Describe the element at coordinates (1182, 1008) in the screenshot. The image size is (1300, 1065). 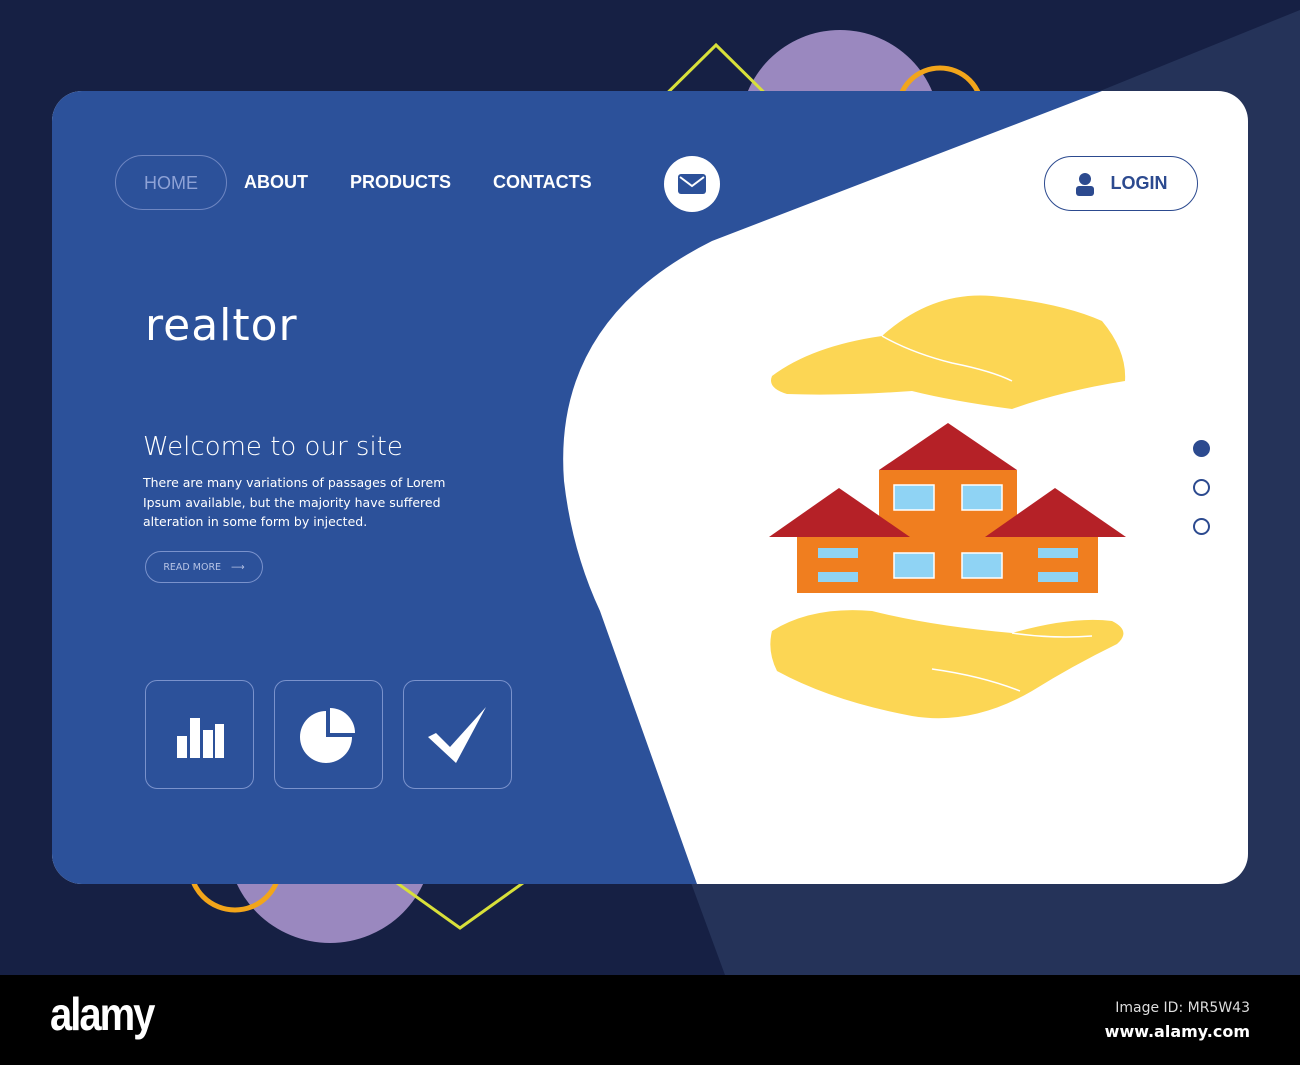
I see `image-id: Image ID: MR5W43` at that location.